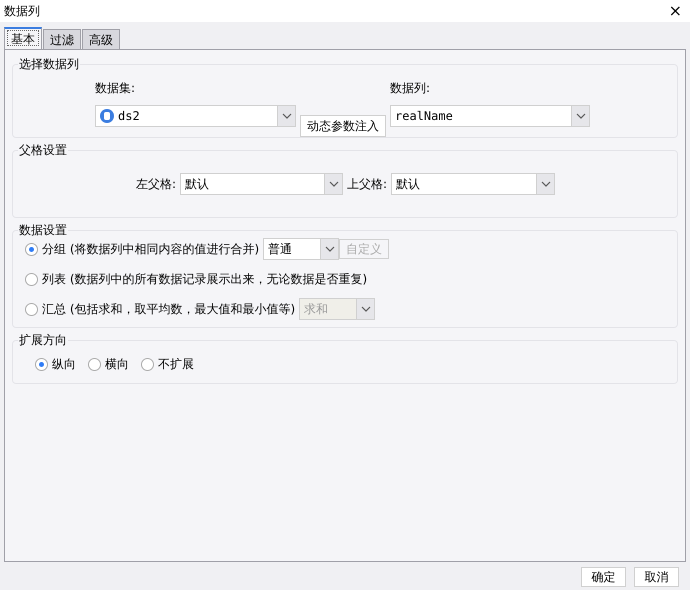 Image resolution: width=690 pixels, height=590 pixels. Describe the element at coordinates (43, 340) in the screenshot. I see `group-title: 扩展方向` at that location.